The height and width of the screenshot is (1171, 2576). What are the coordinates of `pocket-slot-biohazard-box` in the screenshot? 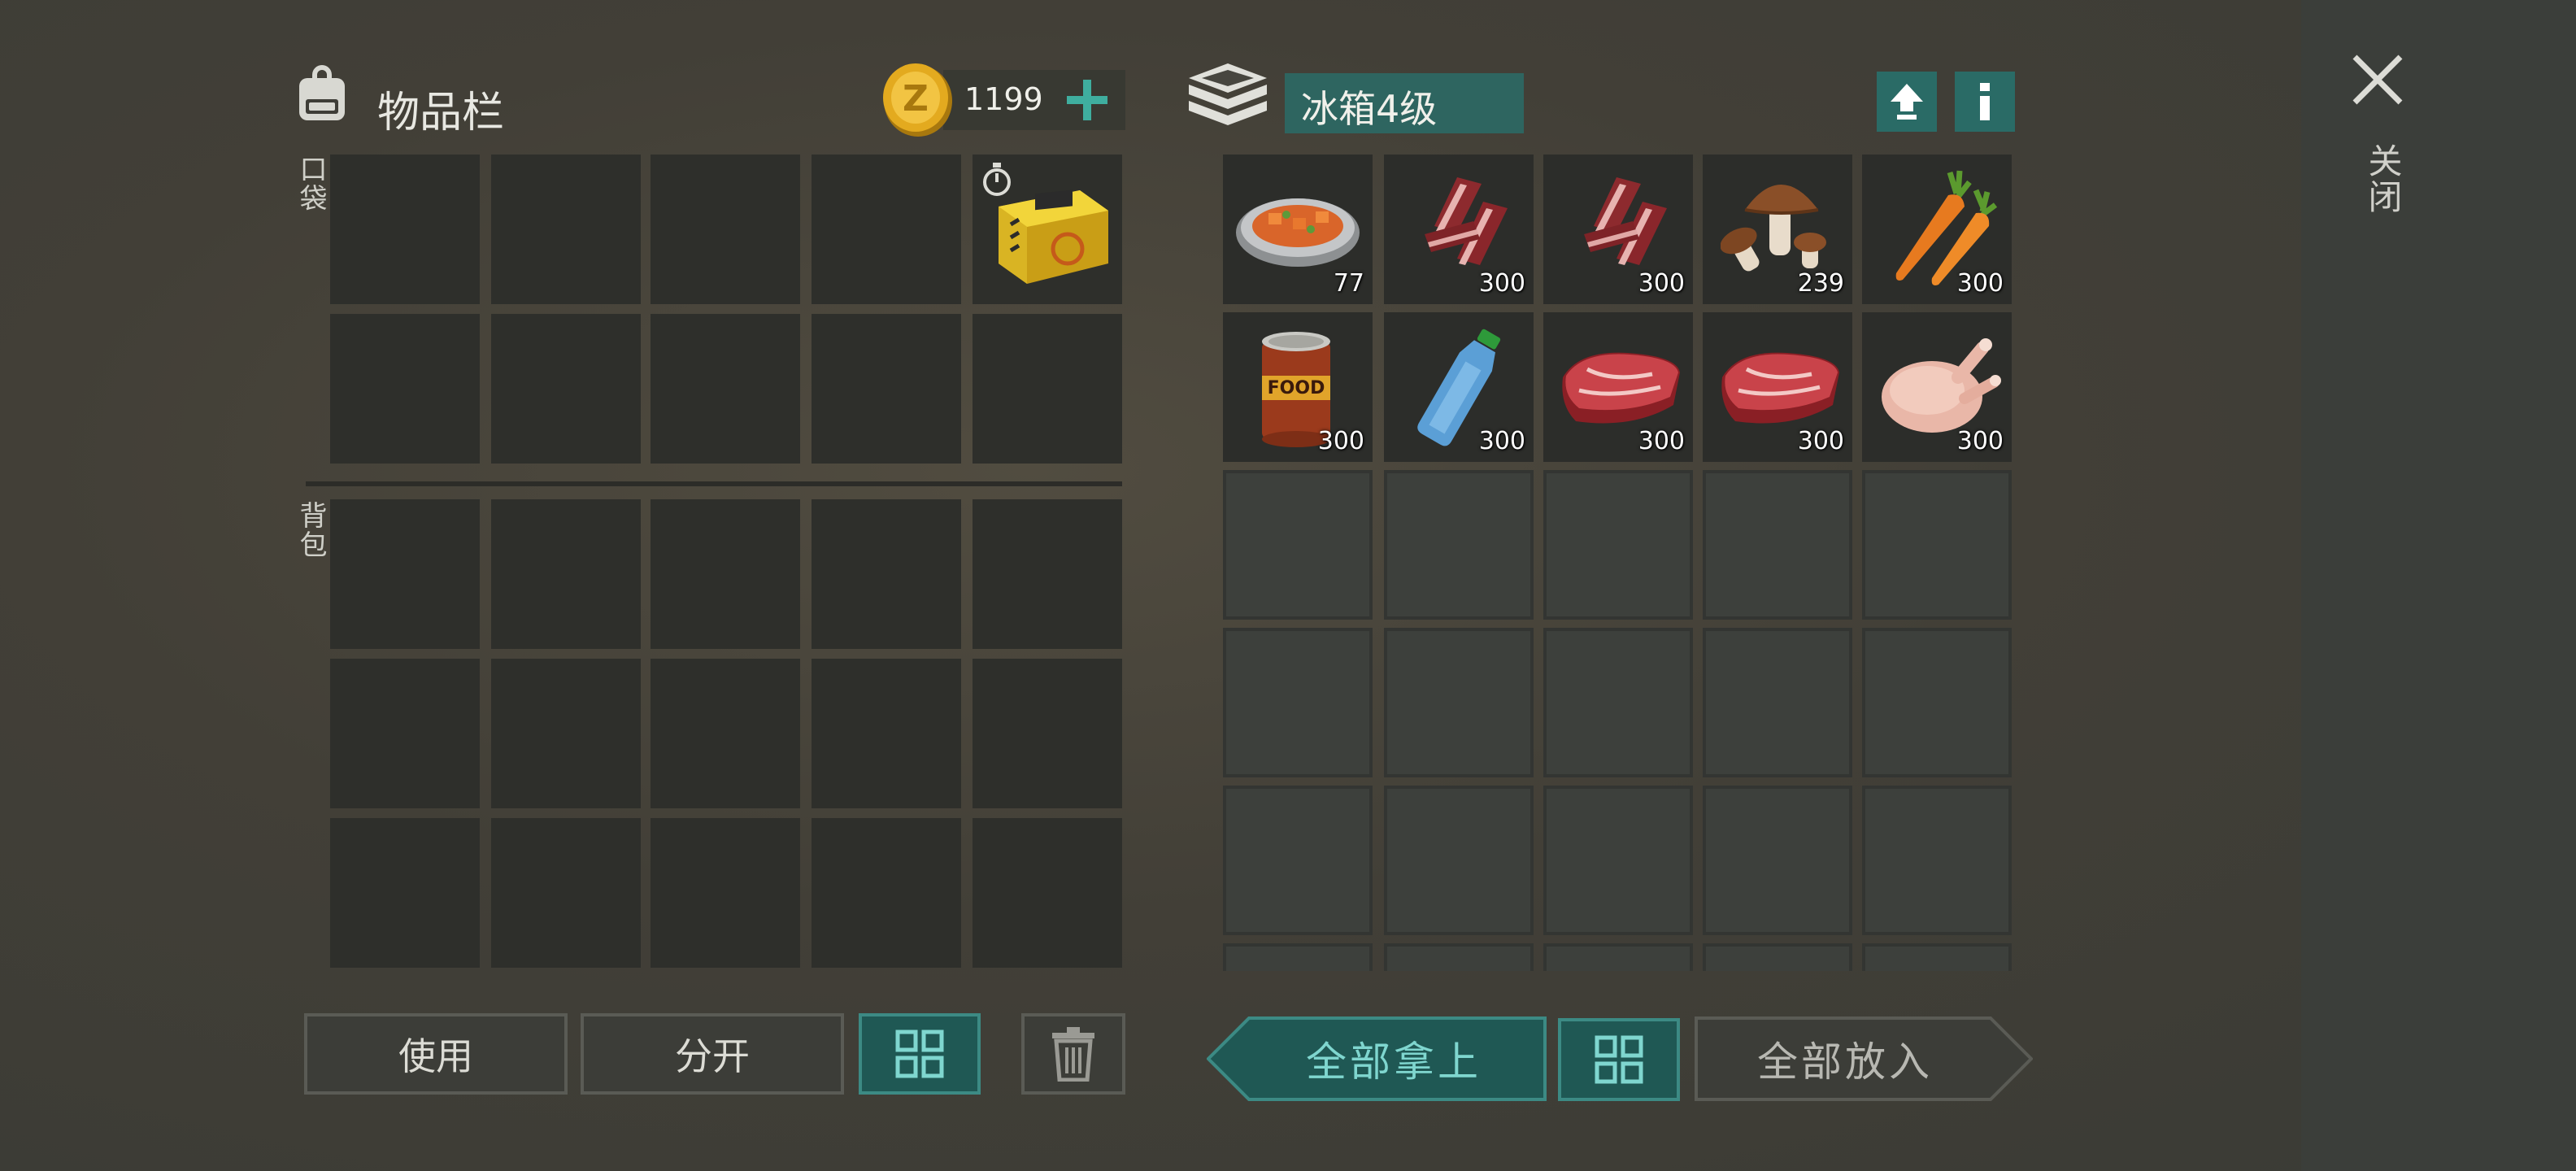 It's located at (1047, 229).